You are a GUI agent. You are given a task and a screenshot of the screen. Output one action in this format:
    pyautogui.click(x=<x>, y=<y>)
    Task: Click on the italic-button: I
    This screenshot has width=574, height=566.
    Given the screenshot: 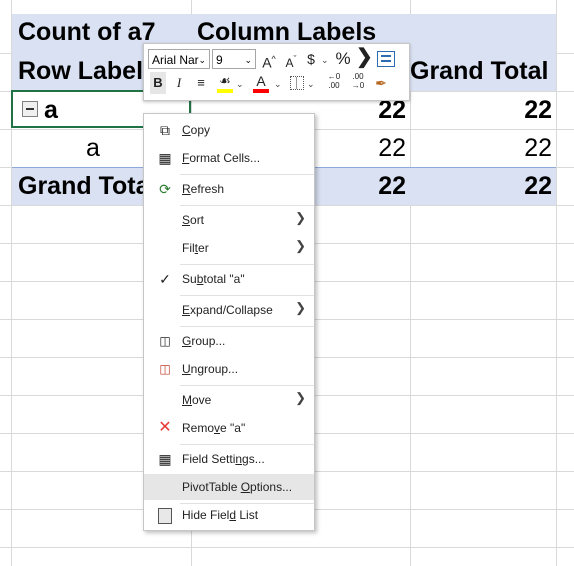 What is the action you would take?
    pyautogui.click(x=179, y=83)
    